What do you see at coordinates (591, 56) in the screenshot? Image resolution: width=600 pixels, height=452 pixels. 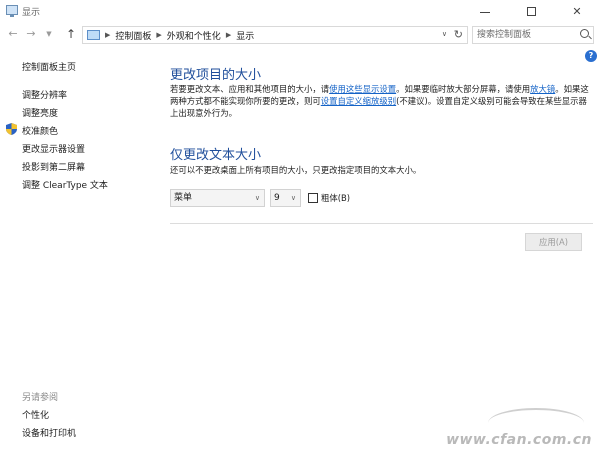 I see `help-icon: ?` at bounding box center [591, 56].